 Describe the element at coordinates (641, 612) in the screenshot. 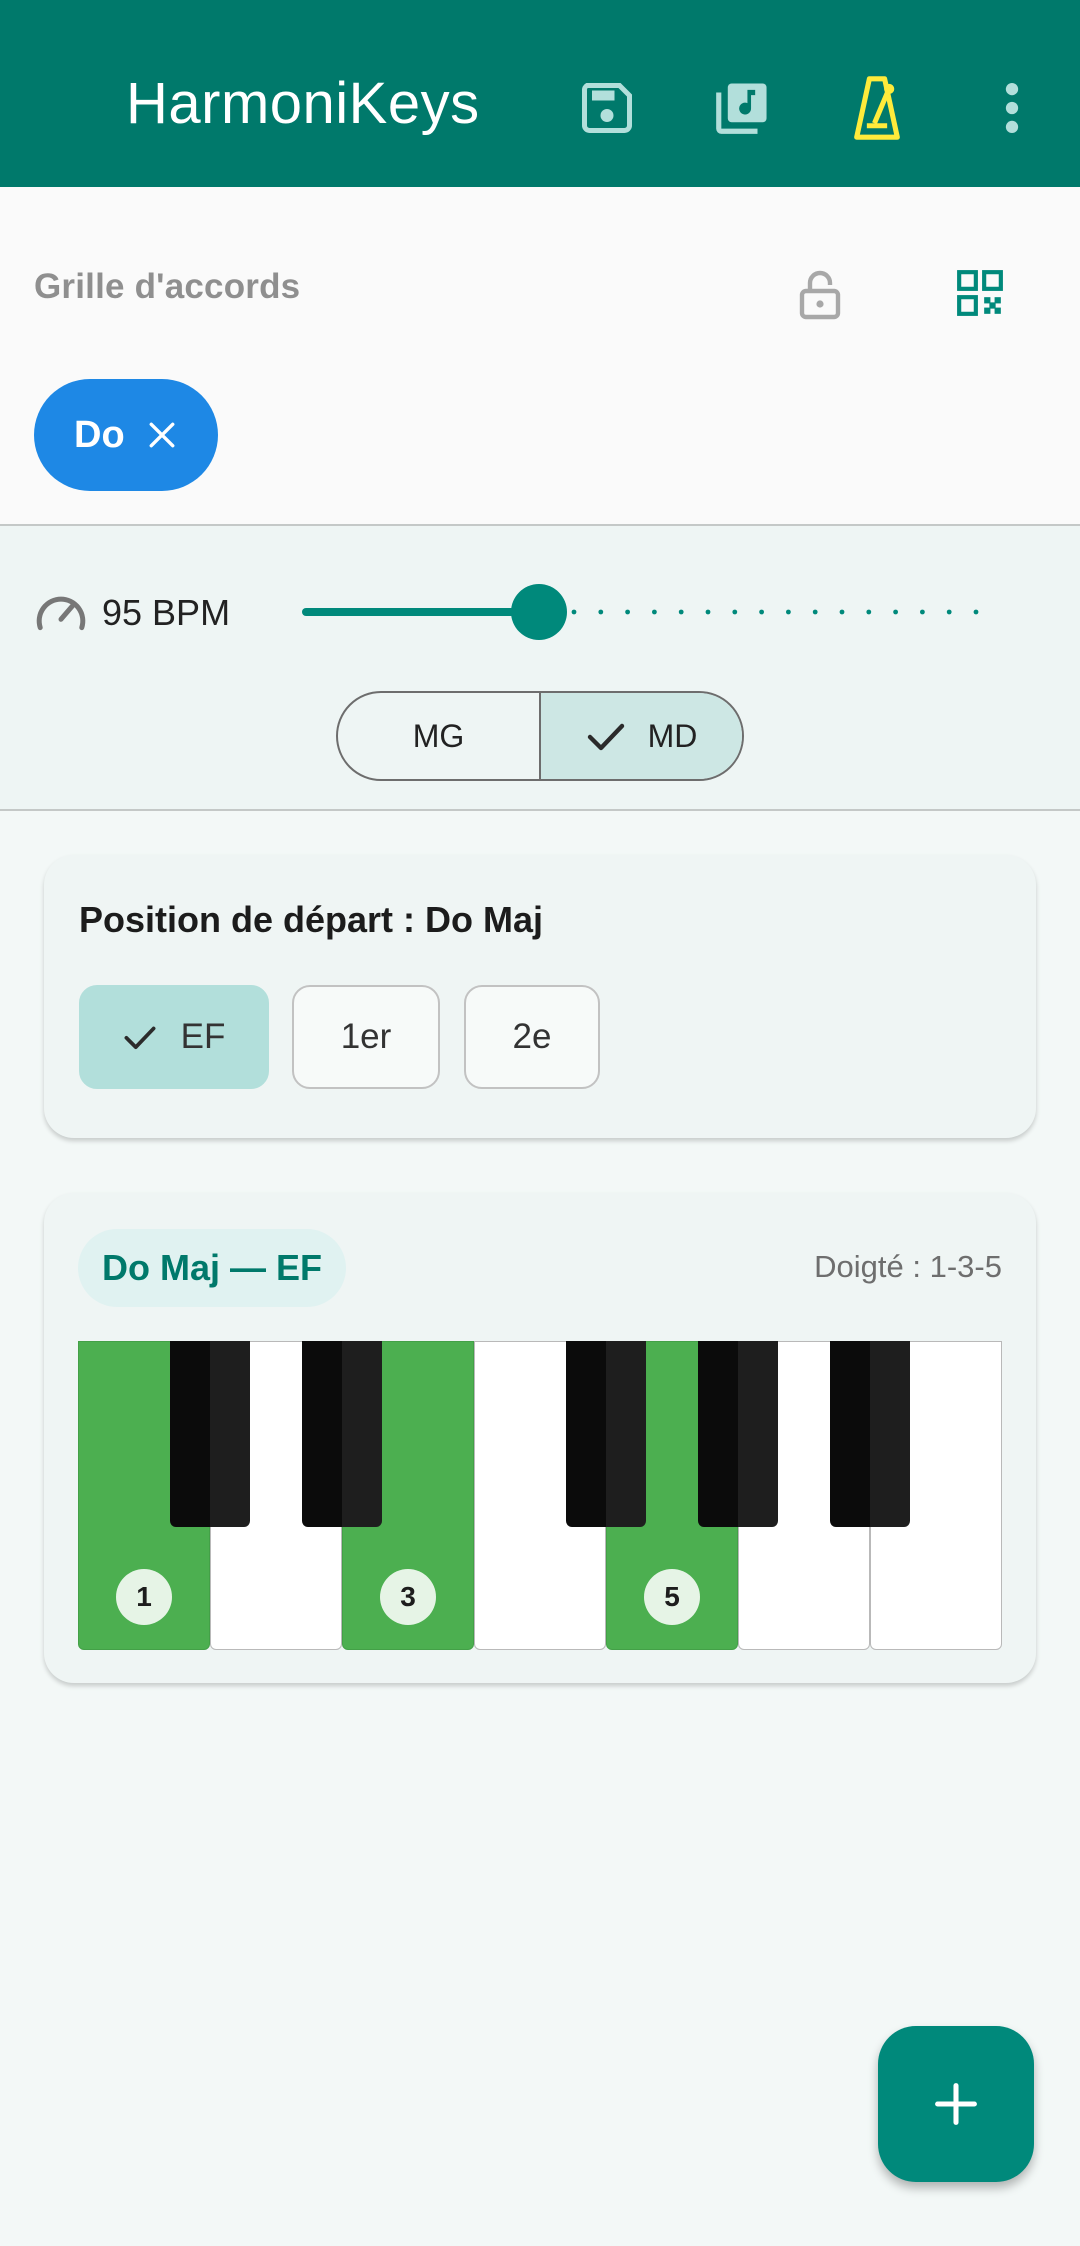

I see `tempo-slider` at that location.